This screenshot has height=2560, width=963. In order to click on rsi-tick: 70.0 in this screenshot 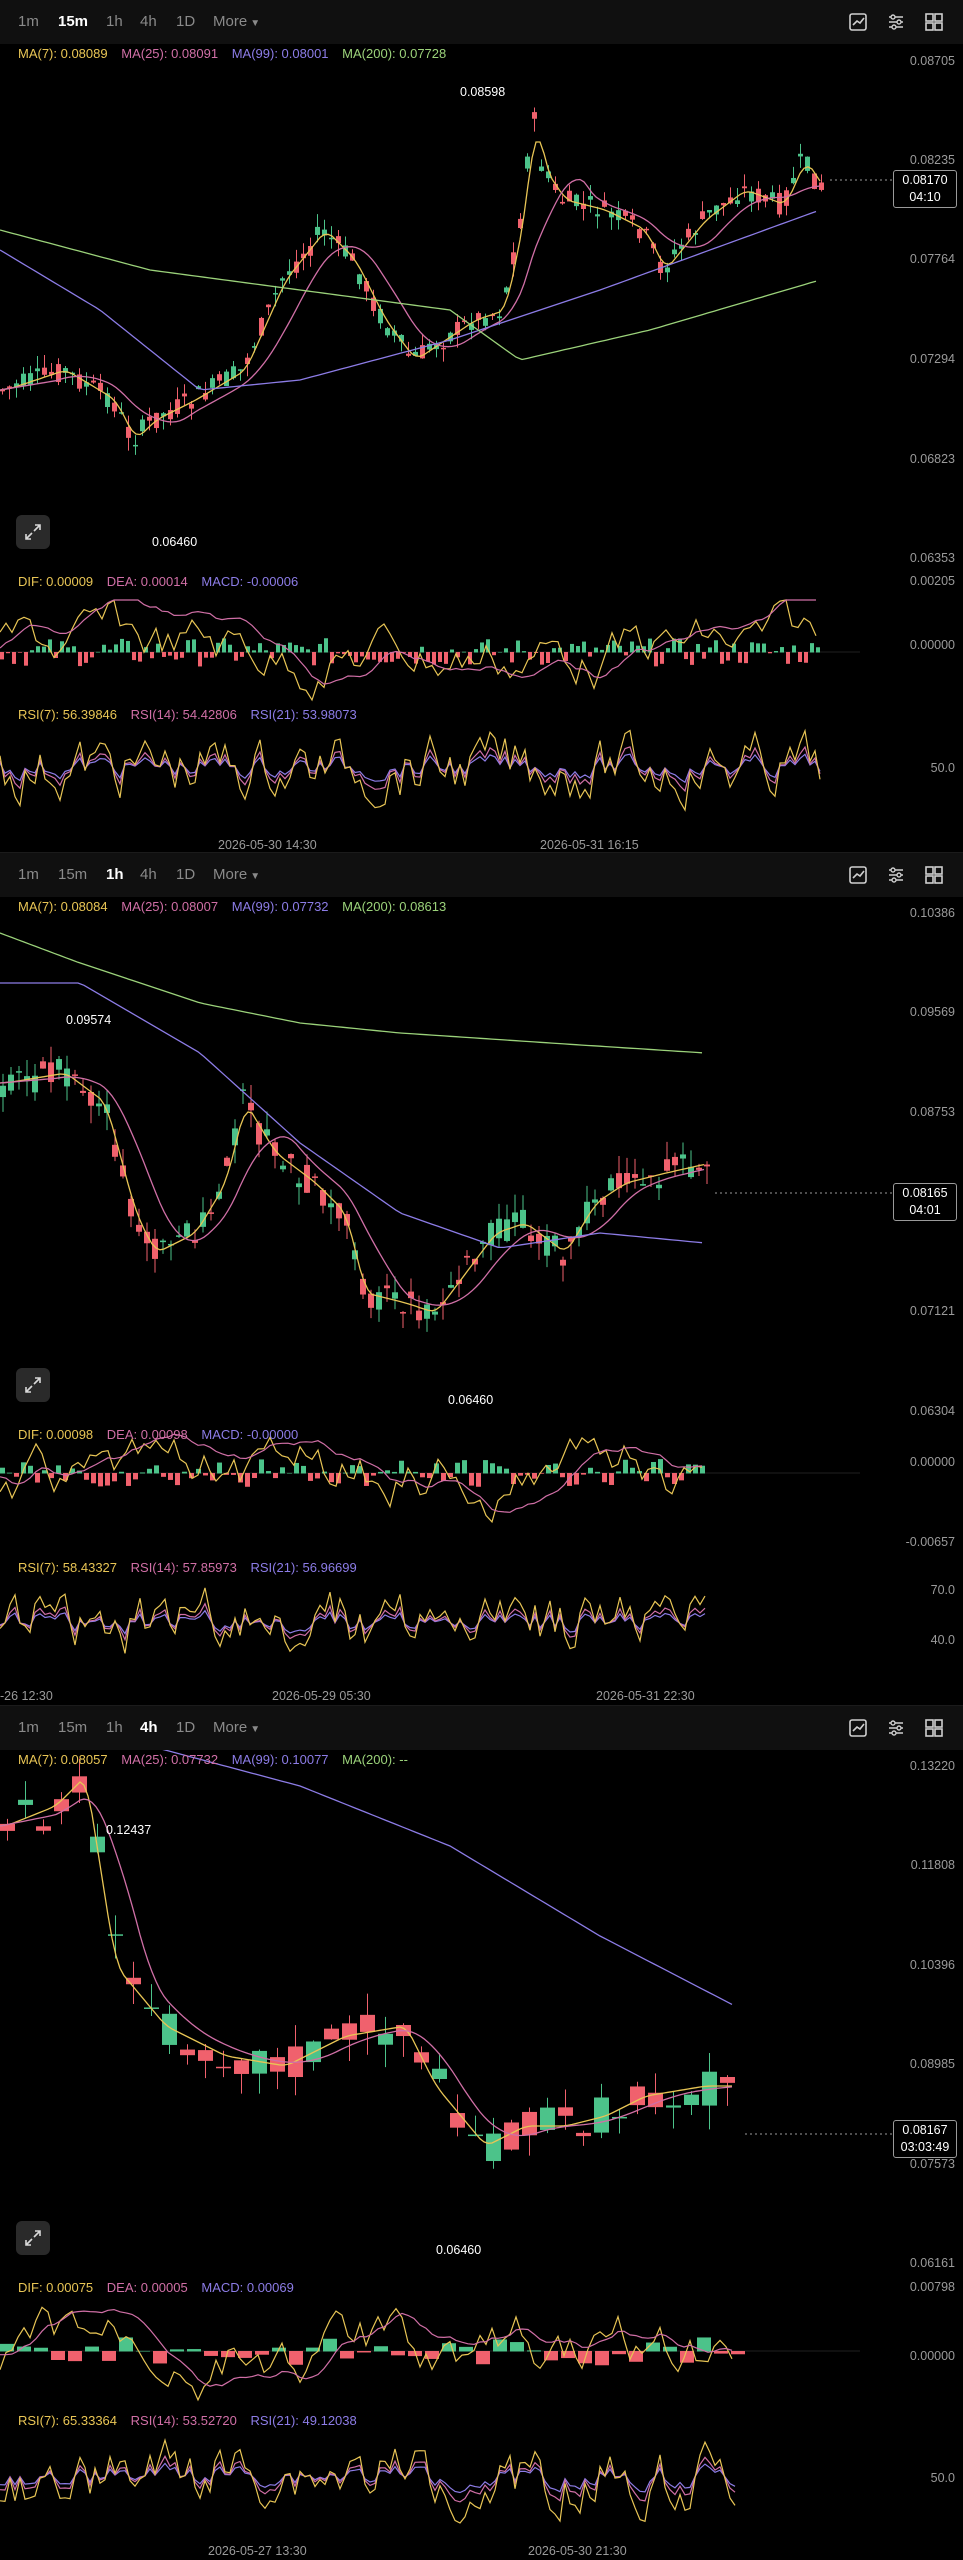, I will do `click(942, 1590)`.